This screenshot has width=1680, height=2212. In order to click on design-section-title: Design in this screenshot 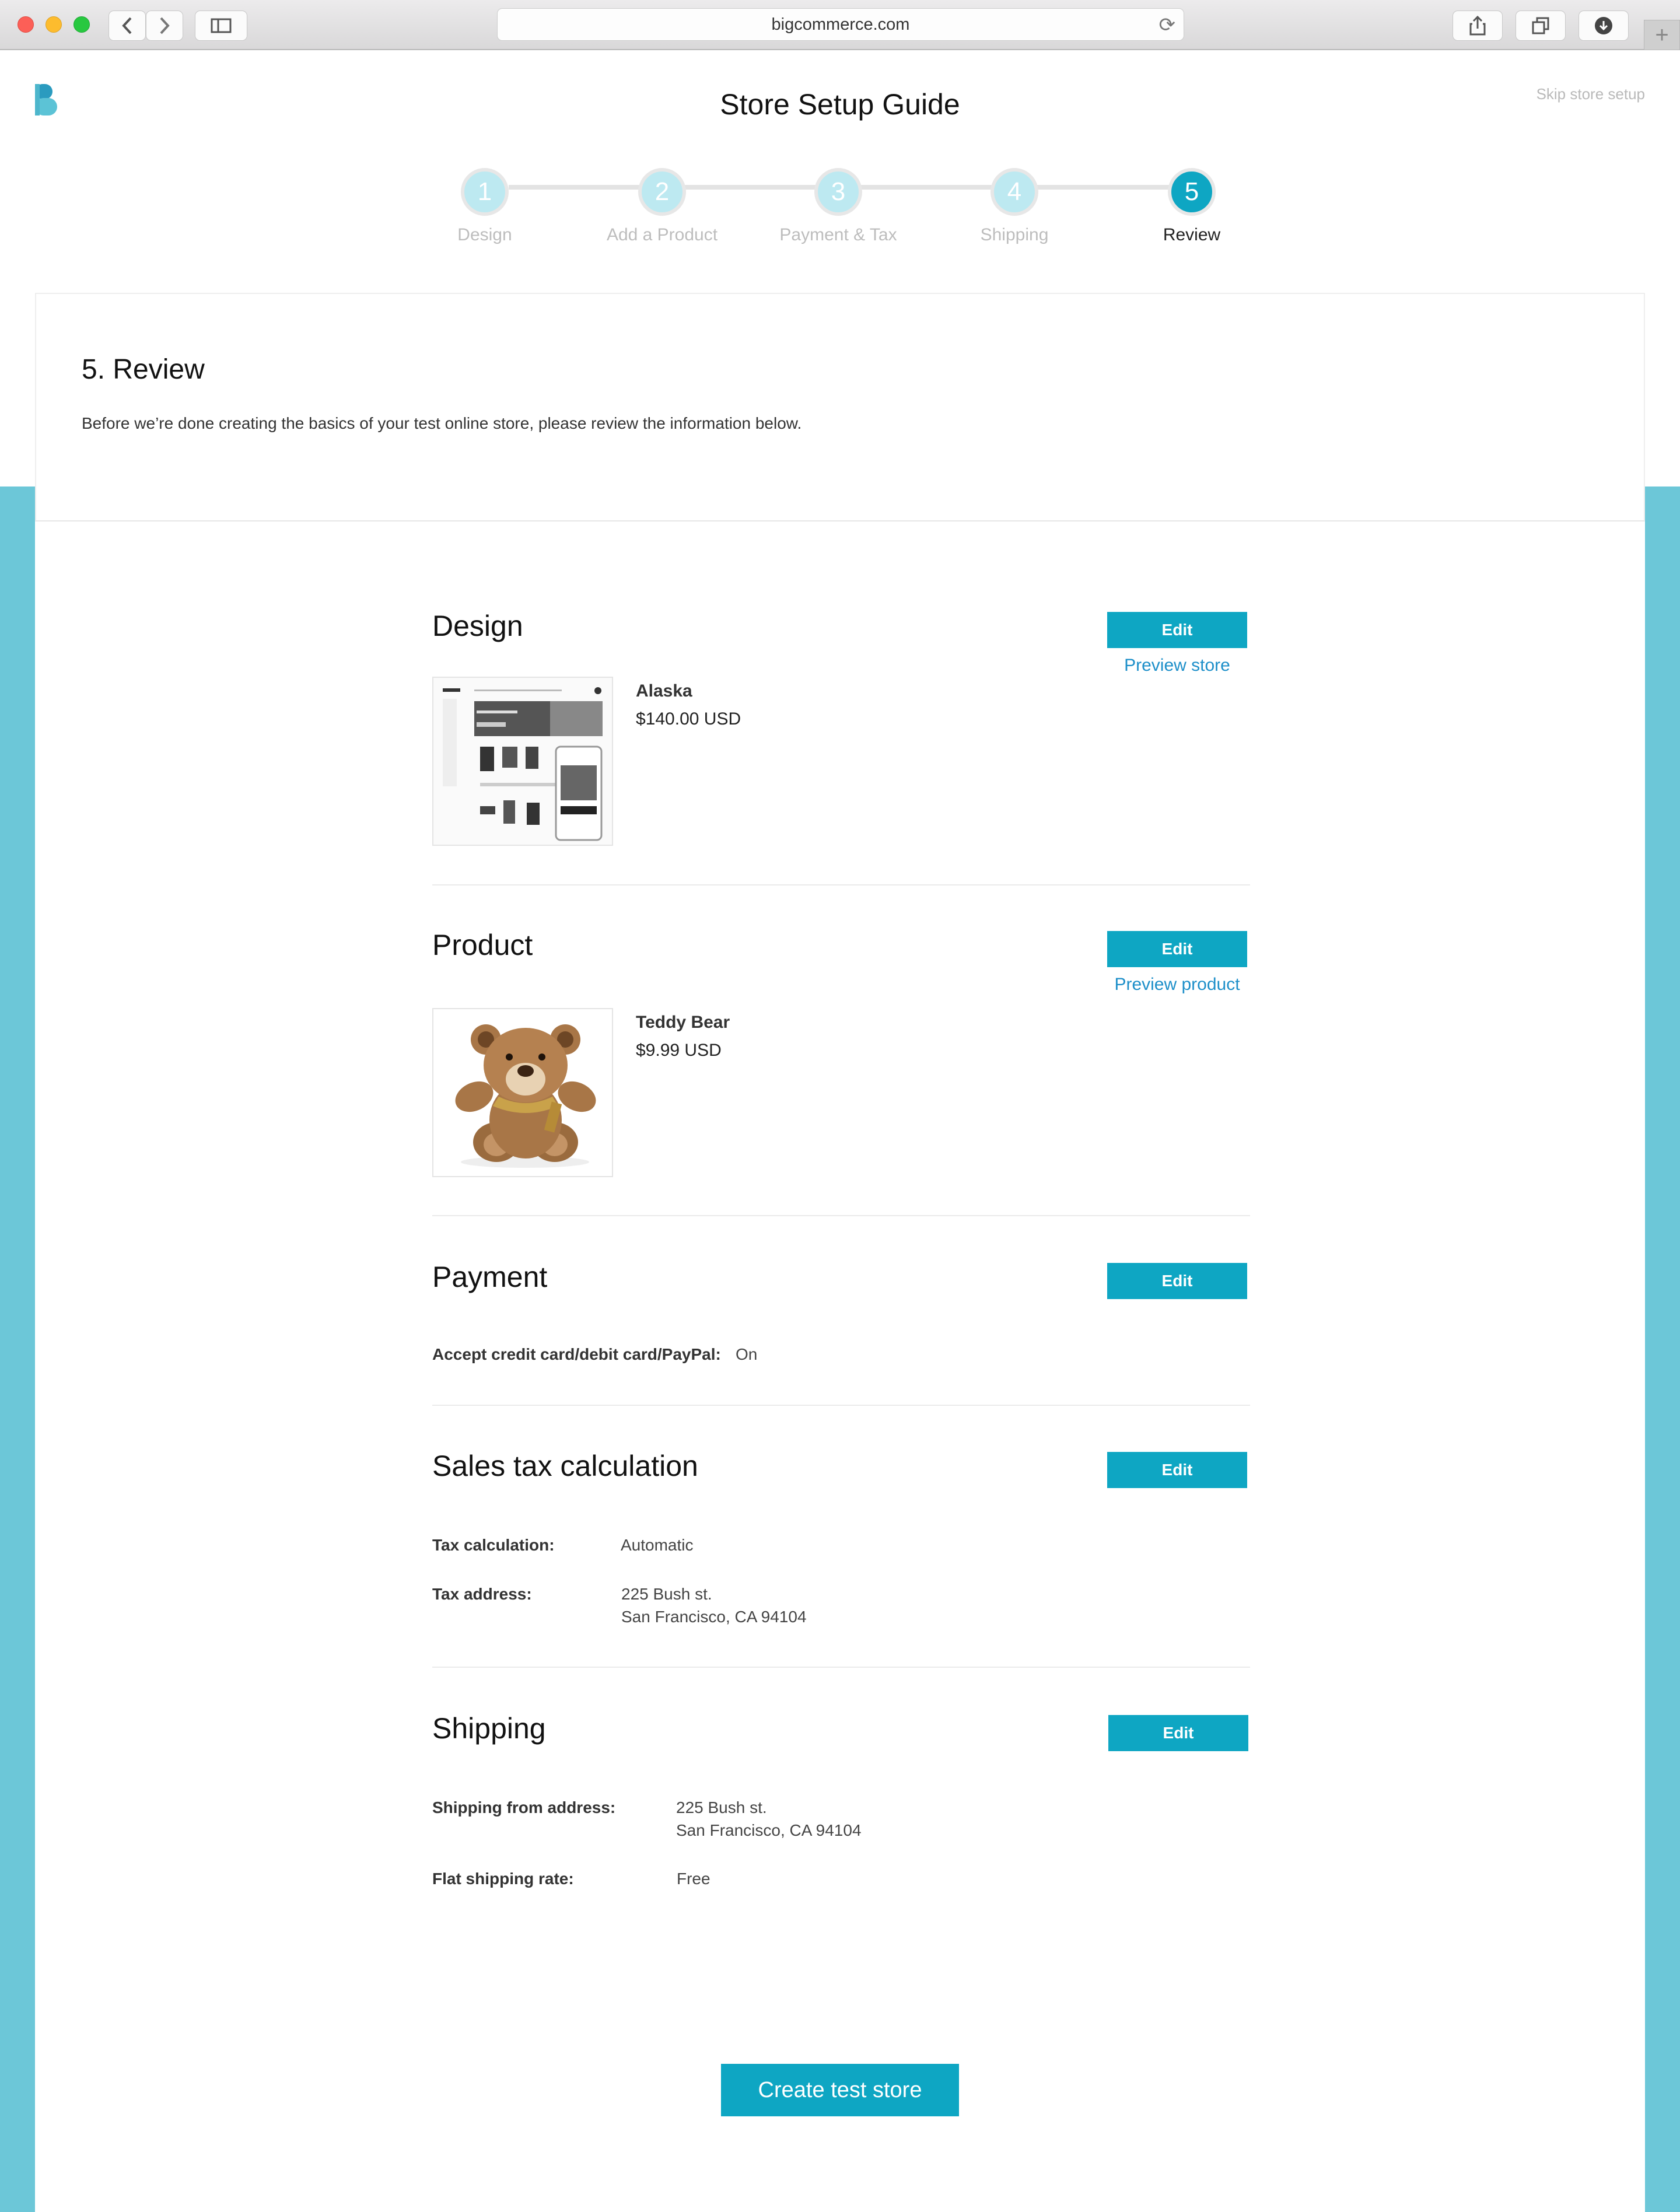, I will do `click(477, 626)`.